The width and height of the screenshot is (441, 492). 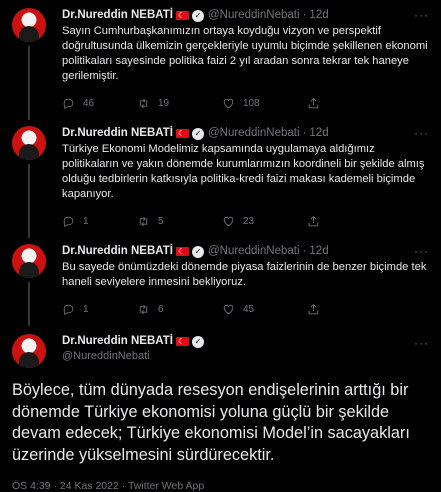 What do you see at coordinates (179, 221) in the screenshot?
I see `retweet-button: 5` at bounding box center [179, 221].